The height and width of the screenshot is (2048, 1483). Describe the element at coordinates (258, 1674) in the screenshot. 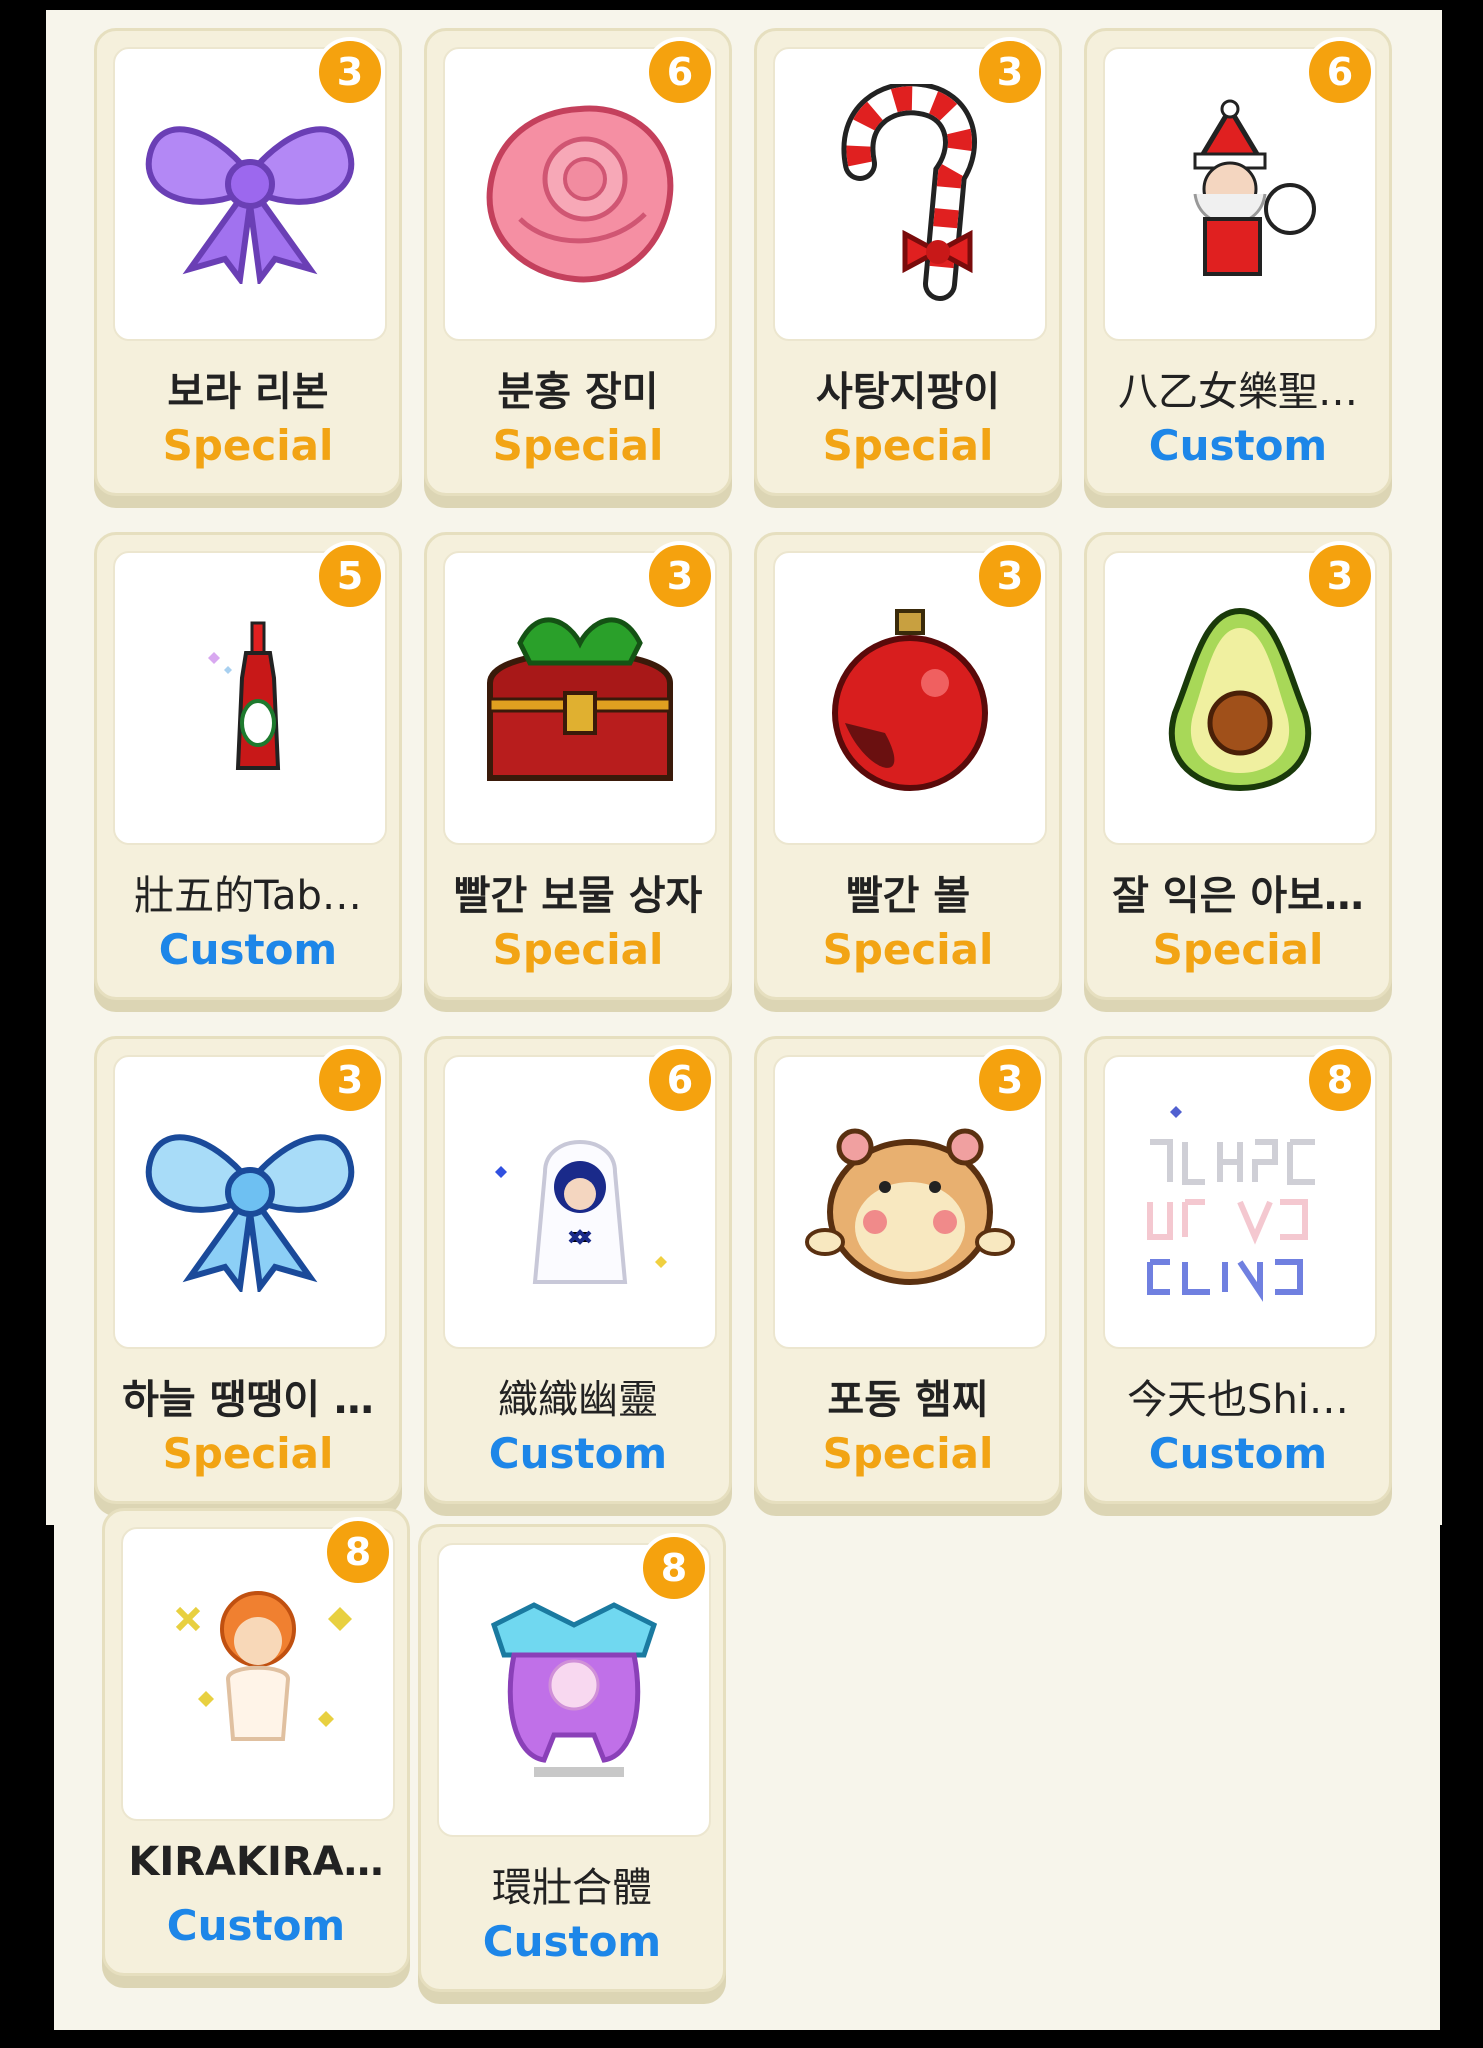

I see `angel-character-icon` at that location.